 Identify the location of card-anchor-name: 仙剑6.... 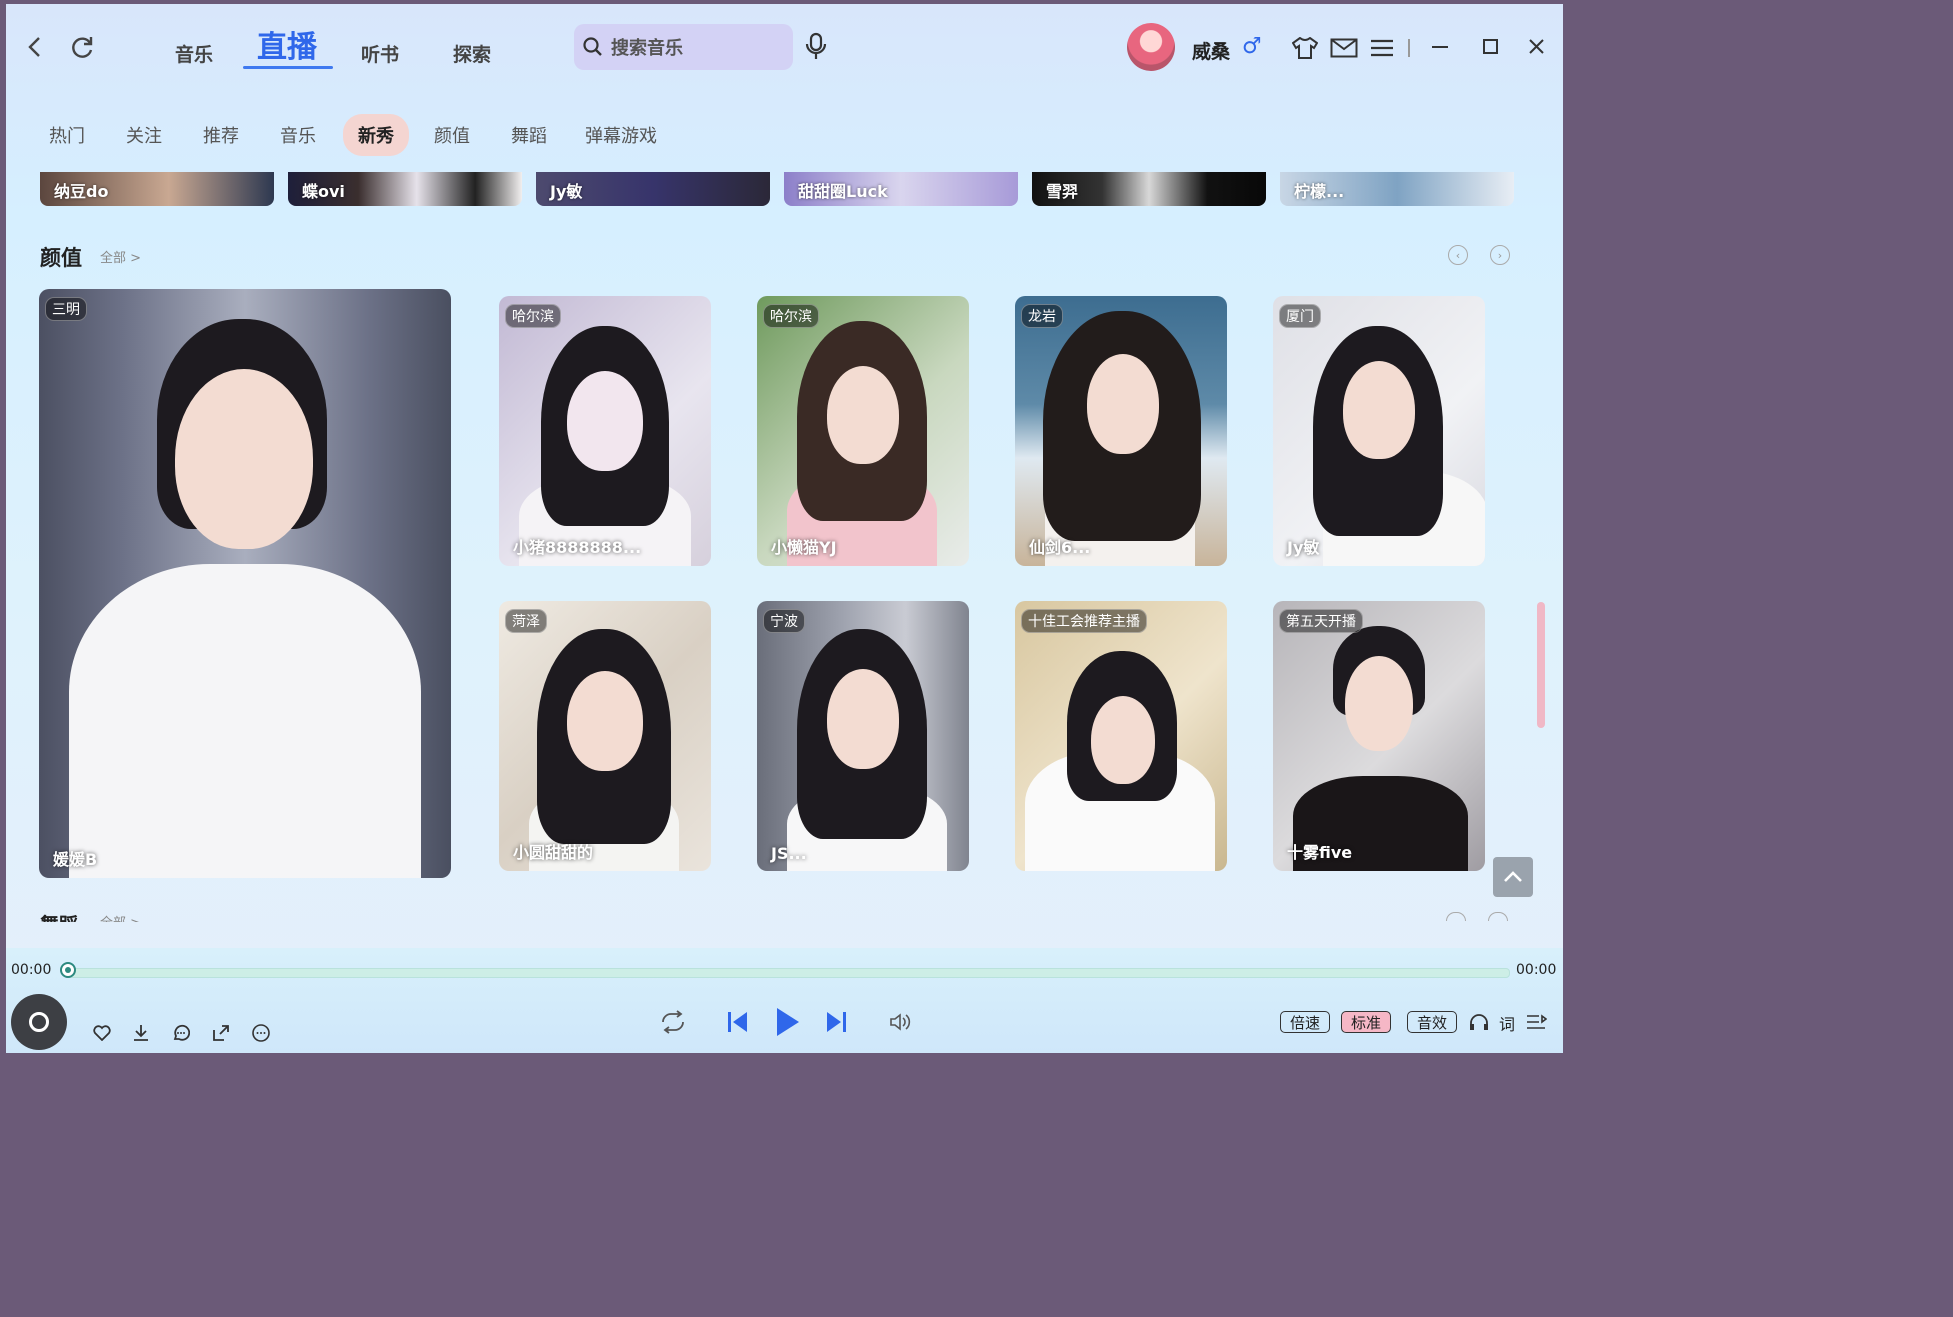
(1060, 547).